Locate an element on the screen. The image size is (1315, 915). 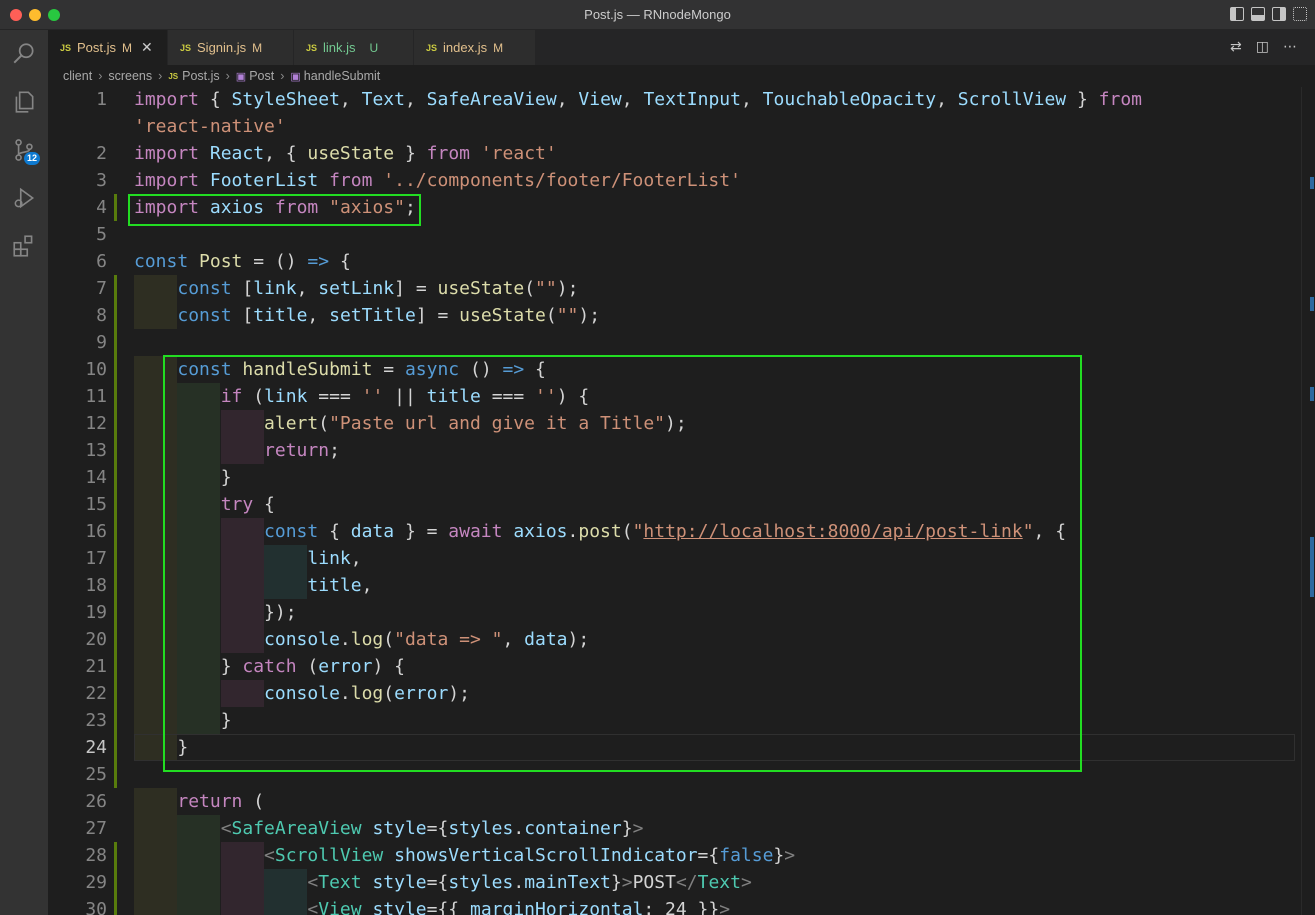
extensions-icon is located at coordinates (23, 246).